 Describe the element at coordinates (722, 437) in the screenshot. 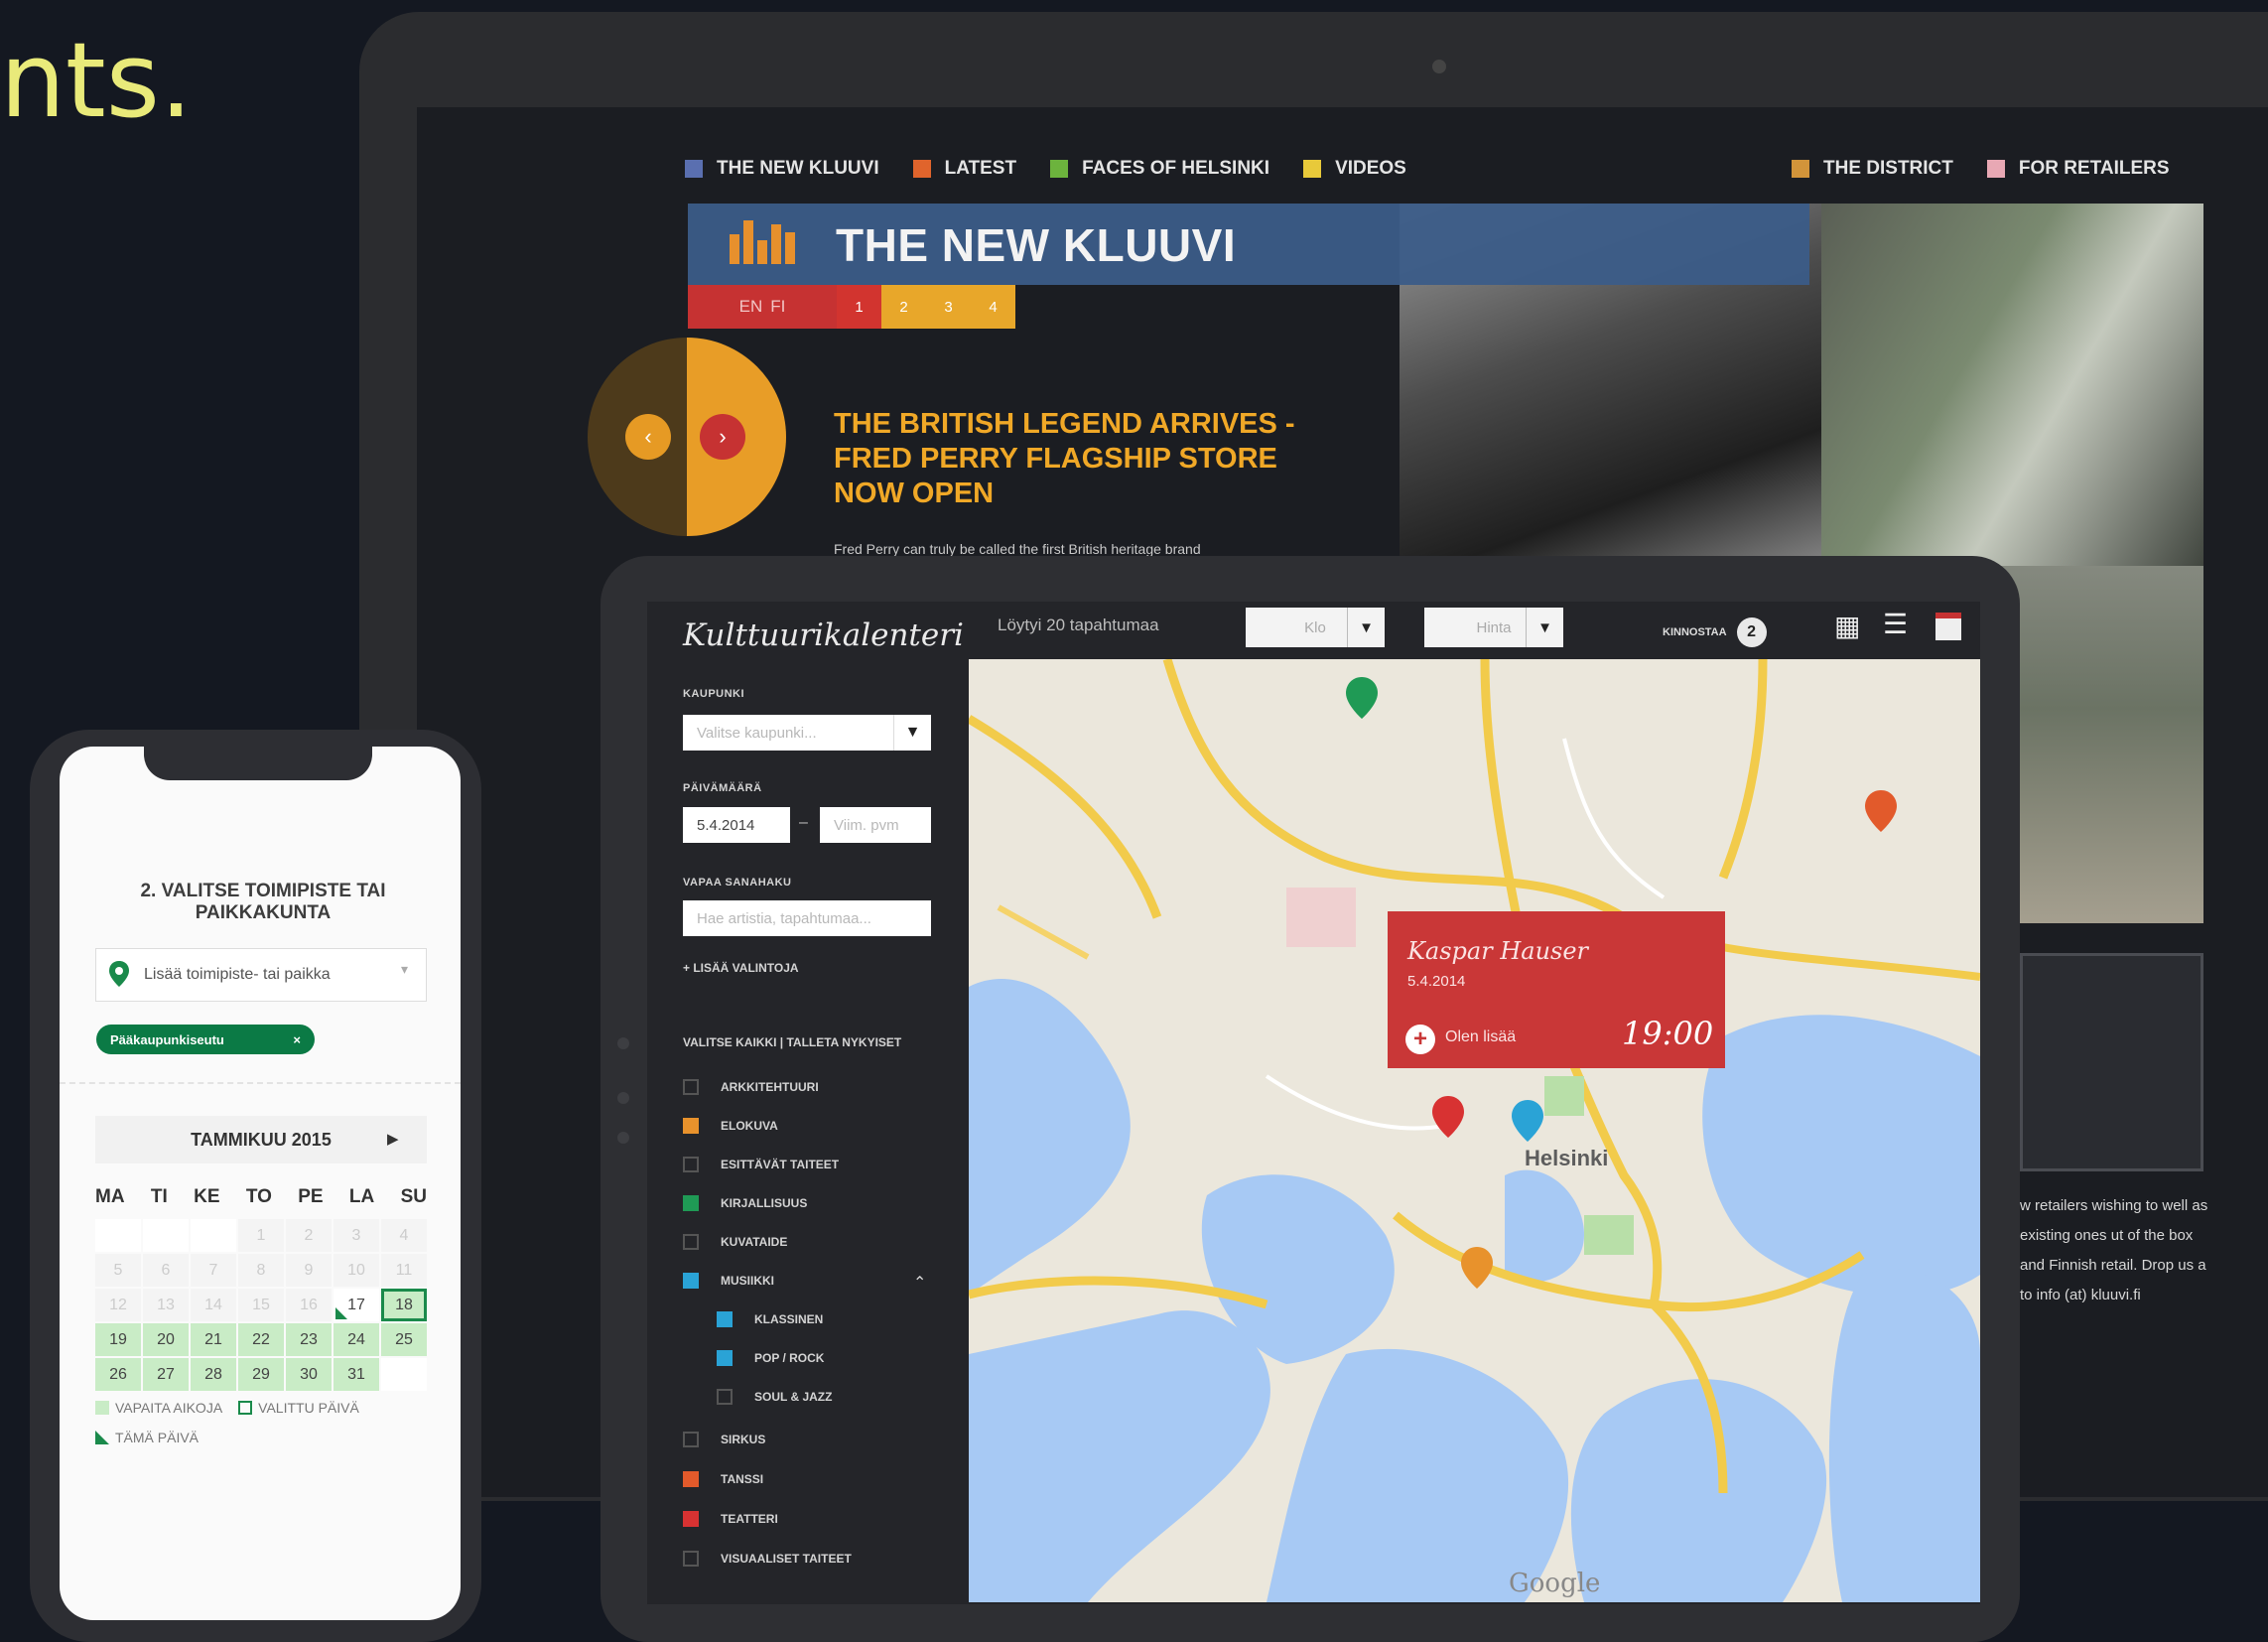

I see `next-slide-button: ›` at that location.